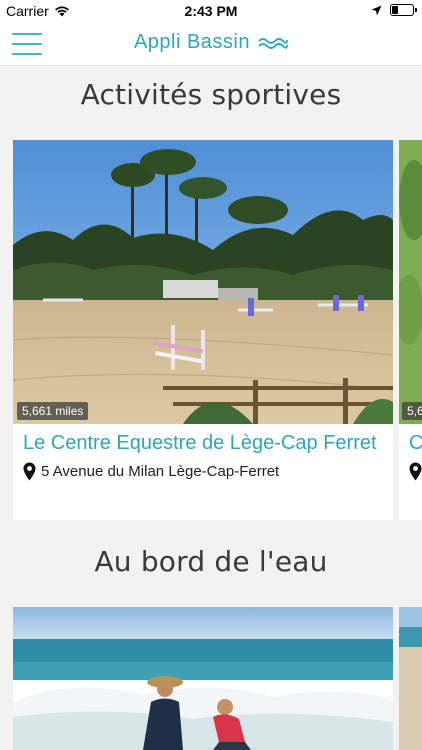  Describe the element at coordinates (376, 10) in the screenshot. I see `location-arrow-icon` at that location.